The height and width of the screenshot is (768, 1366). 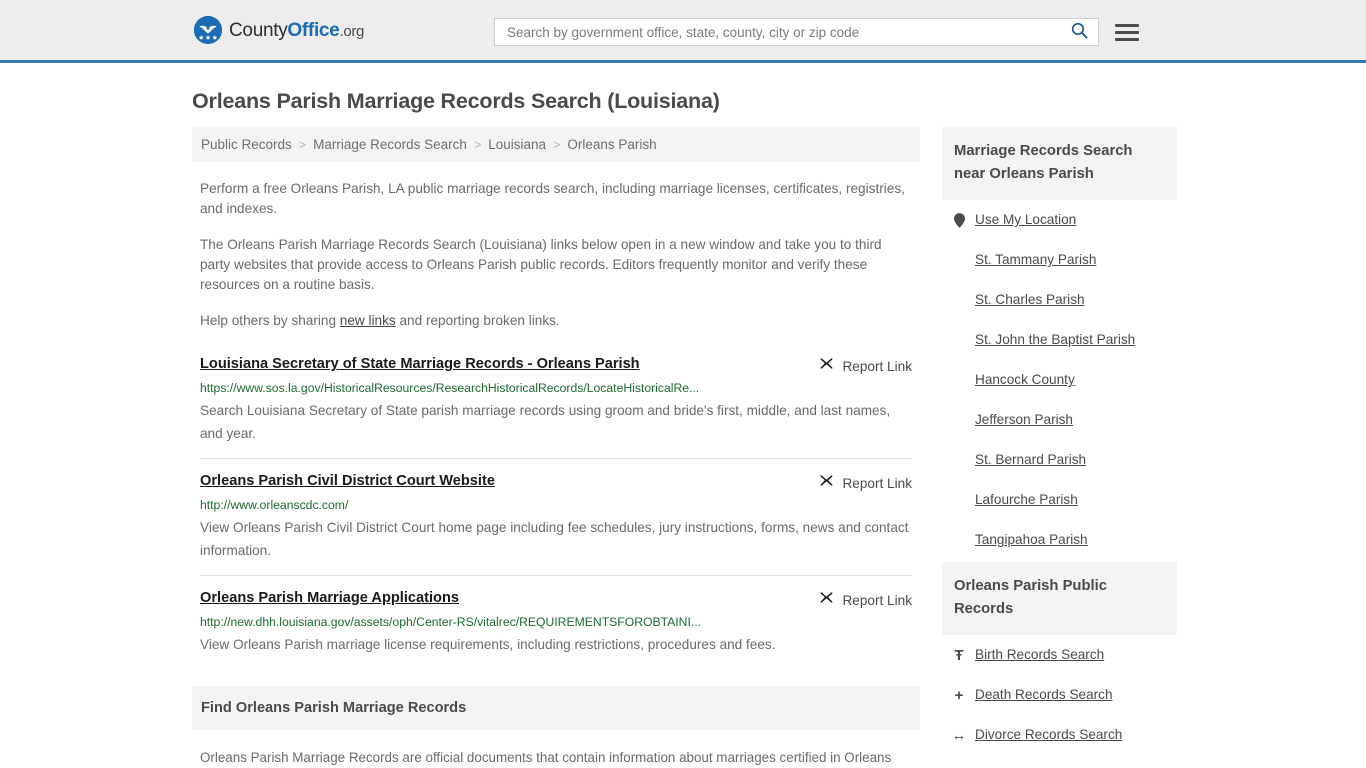 I want to click on find-records-heading: Find Orleans Parish Marriage Records, so click(x=556, y=708).